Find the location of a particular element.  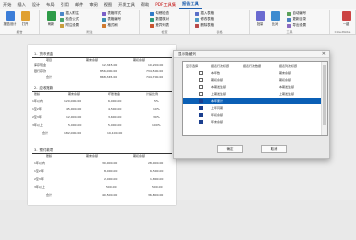

list-header-cell: 报表列次标题 is located at coordinates (288, 66).